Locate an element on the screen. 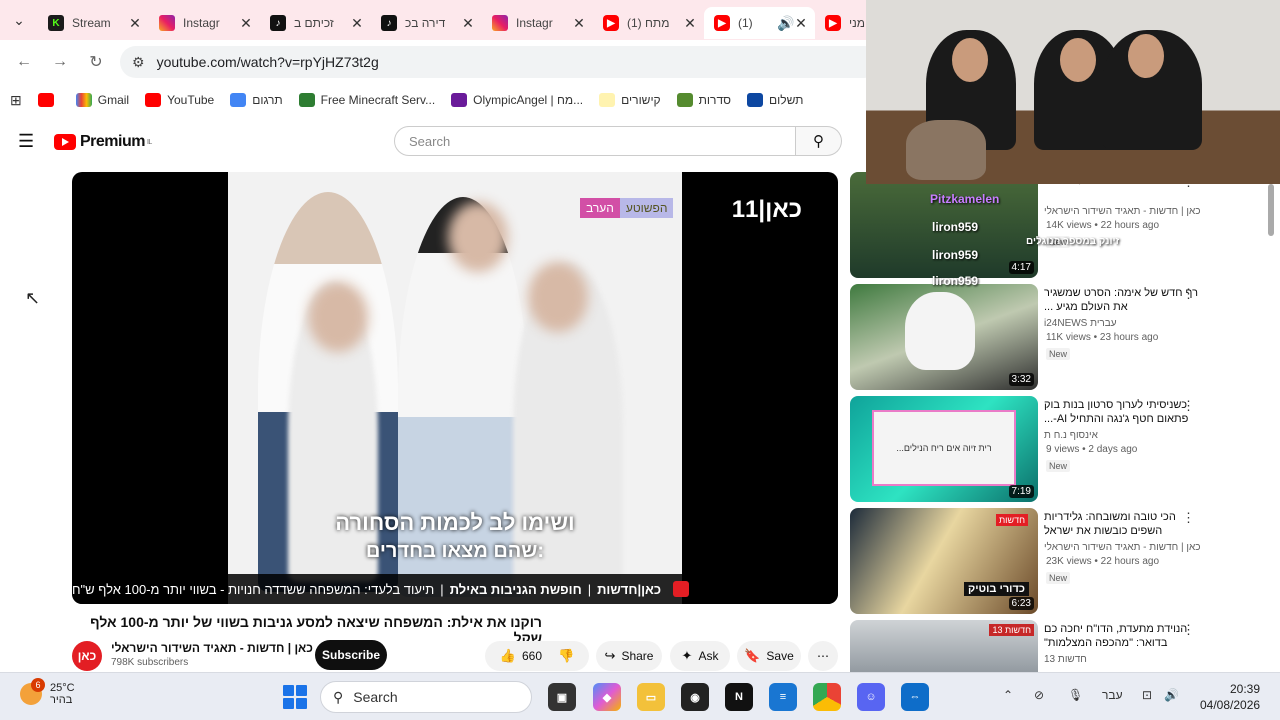 This screenshot has height=720, width=1280. bookmark-youtube: YouTube is located at coordinates (179, 100).